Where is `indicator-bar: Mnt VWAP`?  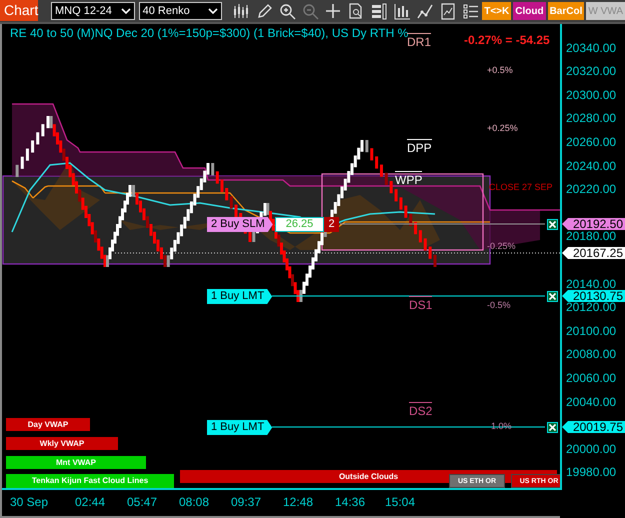 indicator-bar: Mnt VWAP is located at coordinates (76, 462).